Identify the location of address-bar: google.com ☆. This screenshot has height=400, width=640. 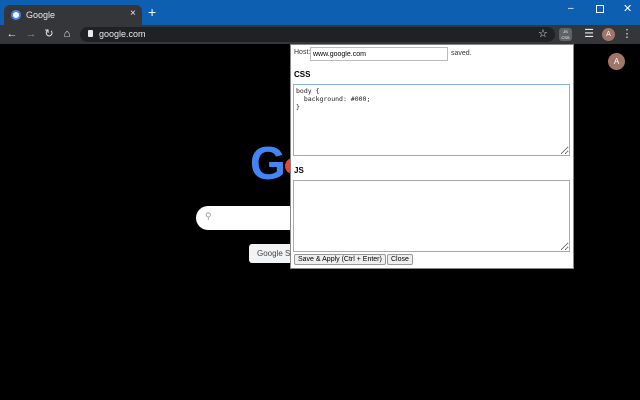
(317, 34).